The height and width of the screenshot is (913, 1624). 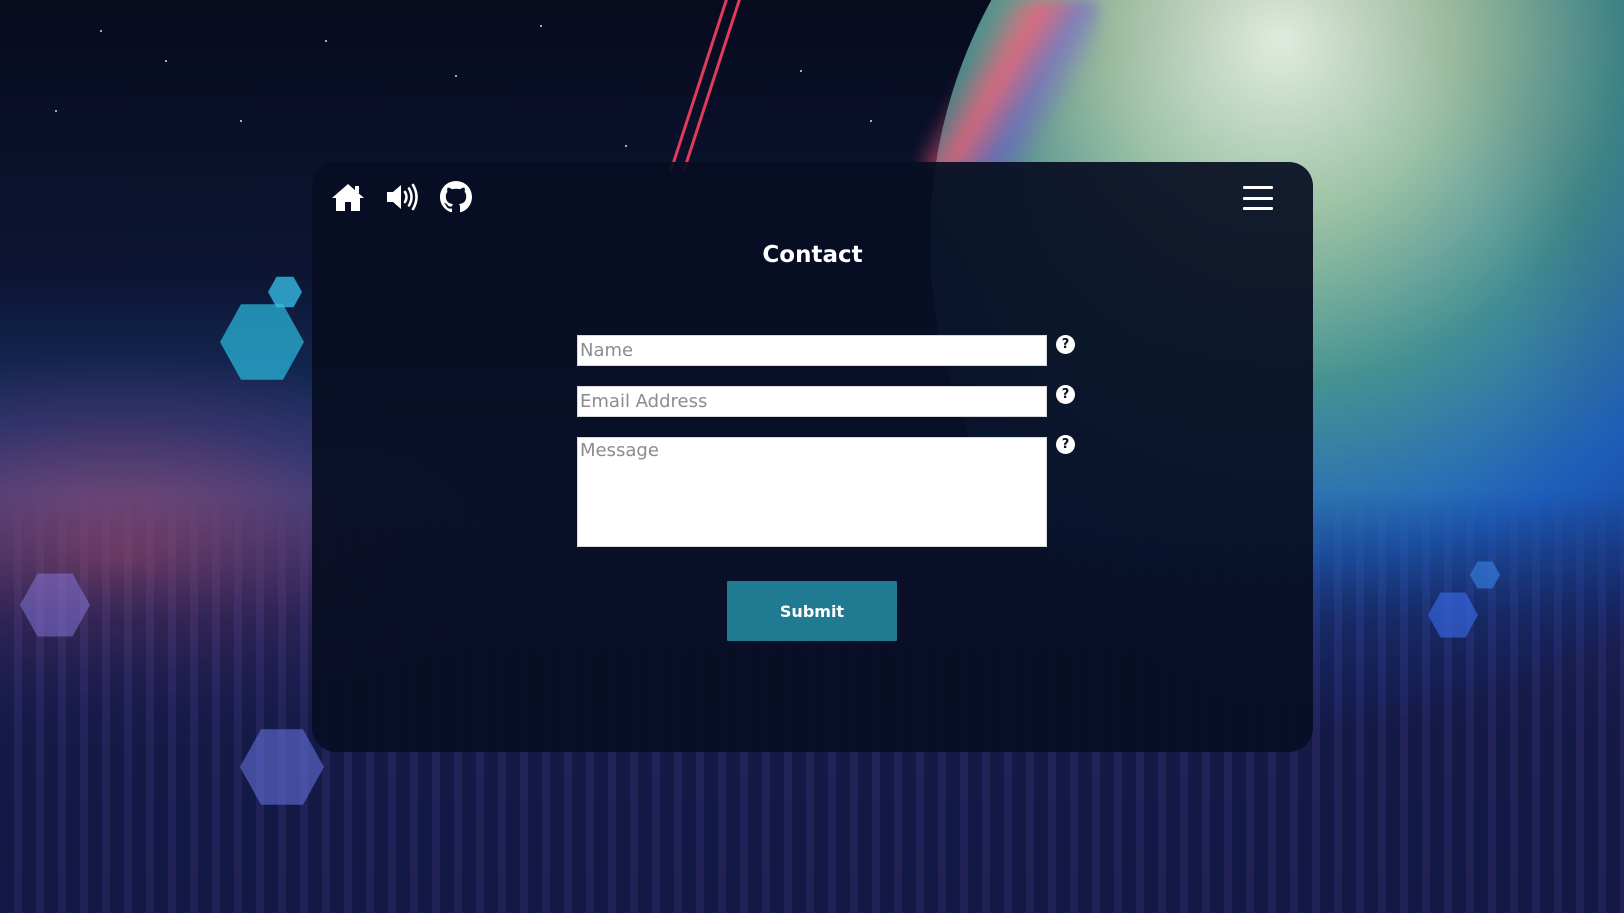 I want to click on page-title: Contact, so click(x=812, y=255).